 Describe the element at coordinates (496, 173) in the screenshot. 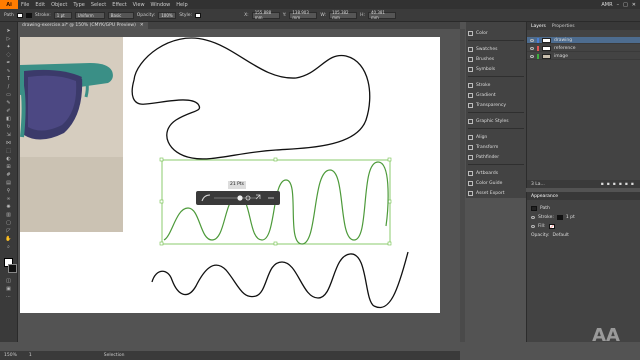

I see `panel-artboards: Artboards` at that location.